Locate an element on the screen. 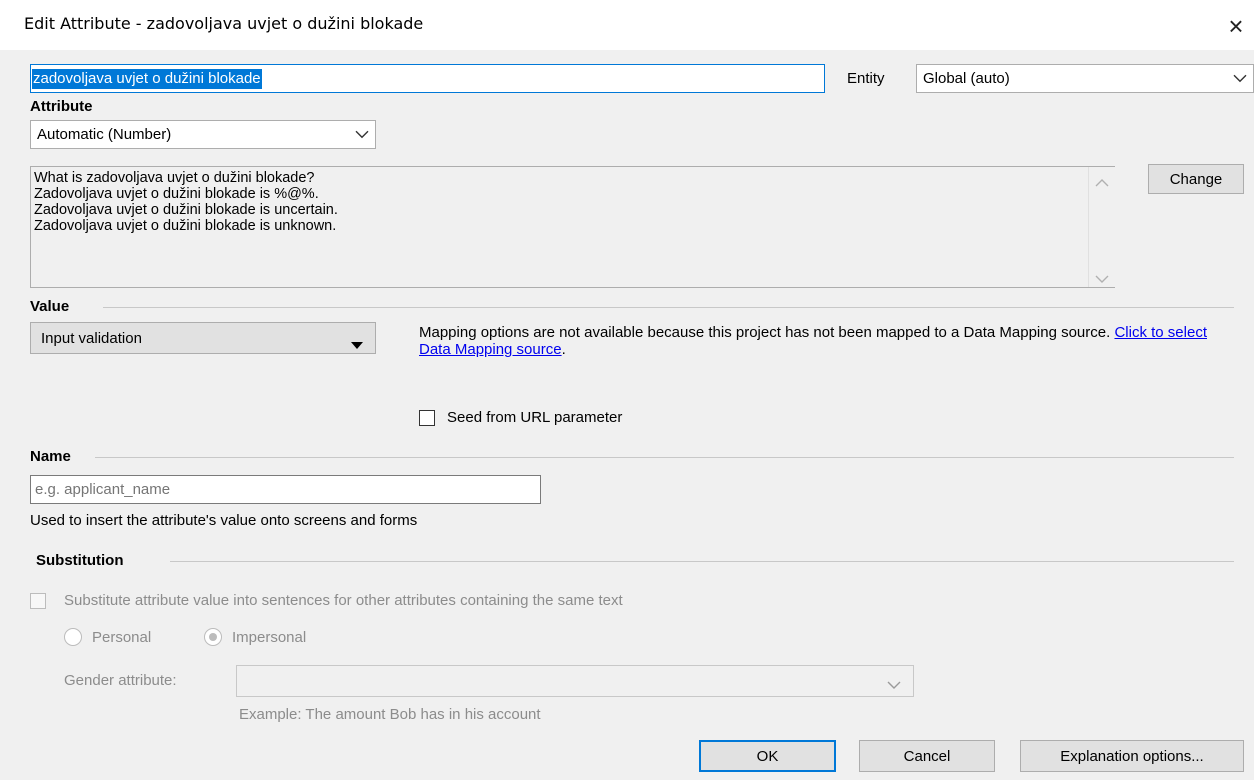  substitution-section-divider is located at coordinates (702, 561).